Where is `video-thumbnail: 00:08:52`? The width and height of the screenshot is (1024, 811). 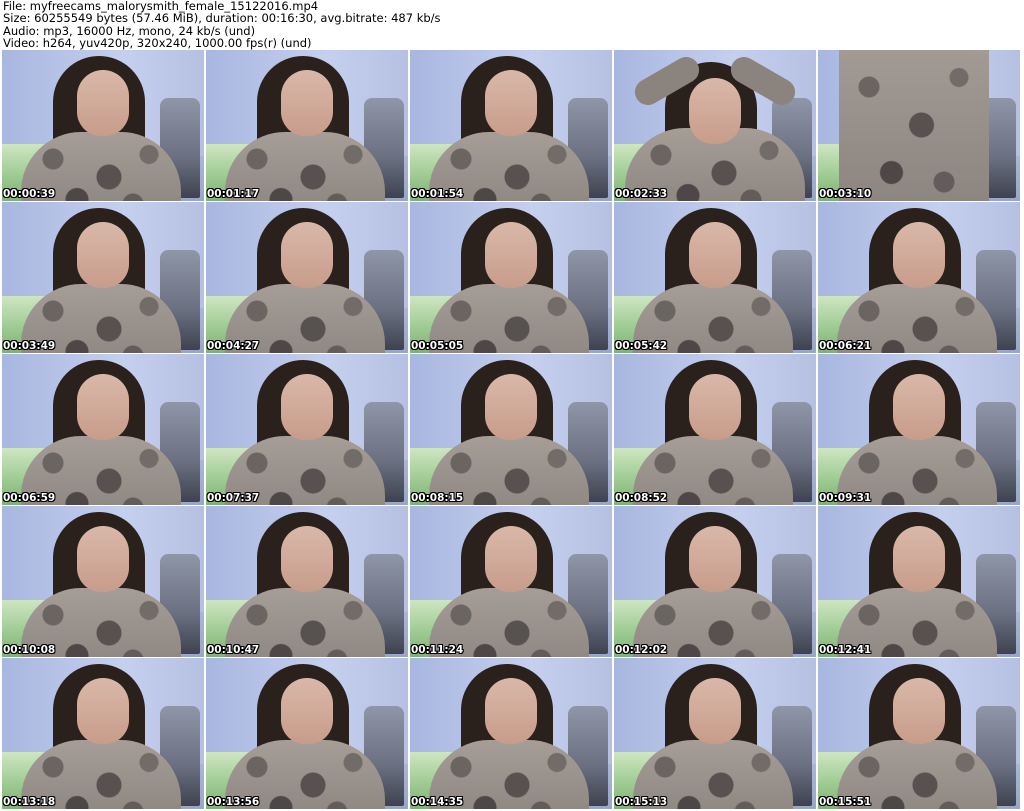
video-thumbnail: 00:08:52 is located at coordinates (715, 429).